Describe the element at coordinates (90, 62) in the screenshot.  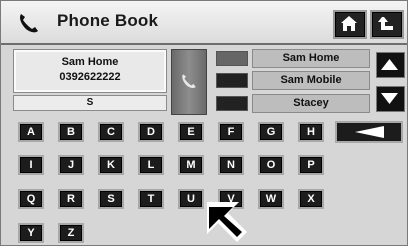
I see `contact-name: Sam Home` at that location.